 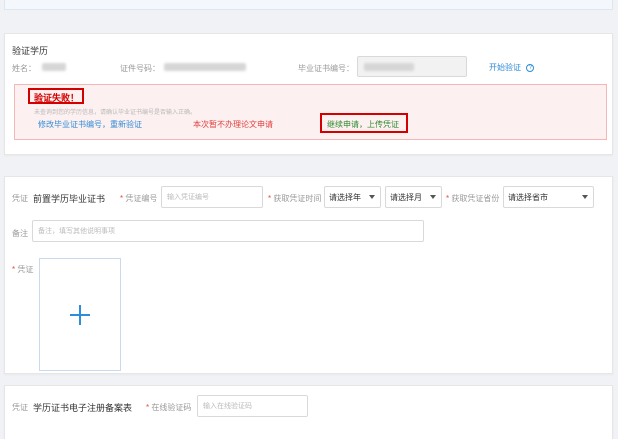 I want to click on year-select: 请选择年, so click(x=352, y=197).